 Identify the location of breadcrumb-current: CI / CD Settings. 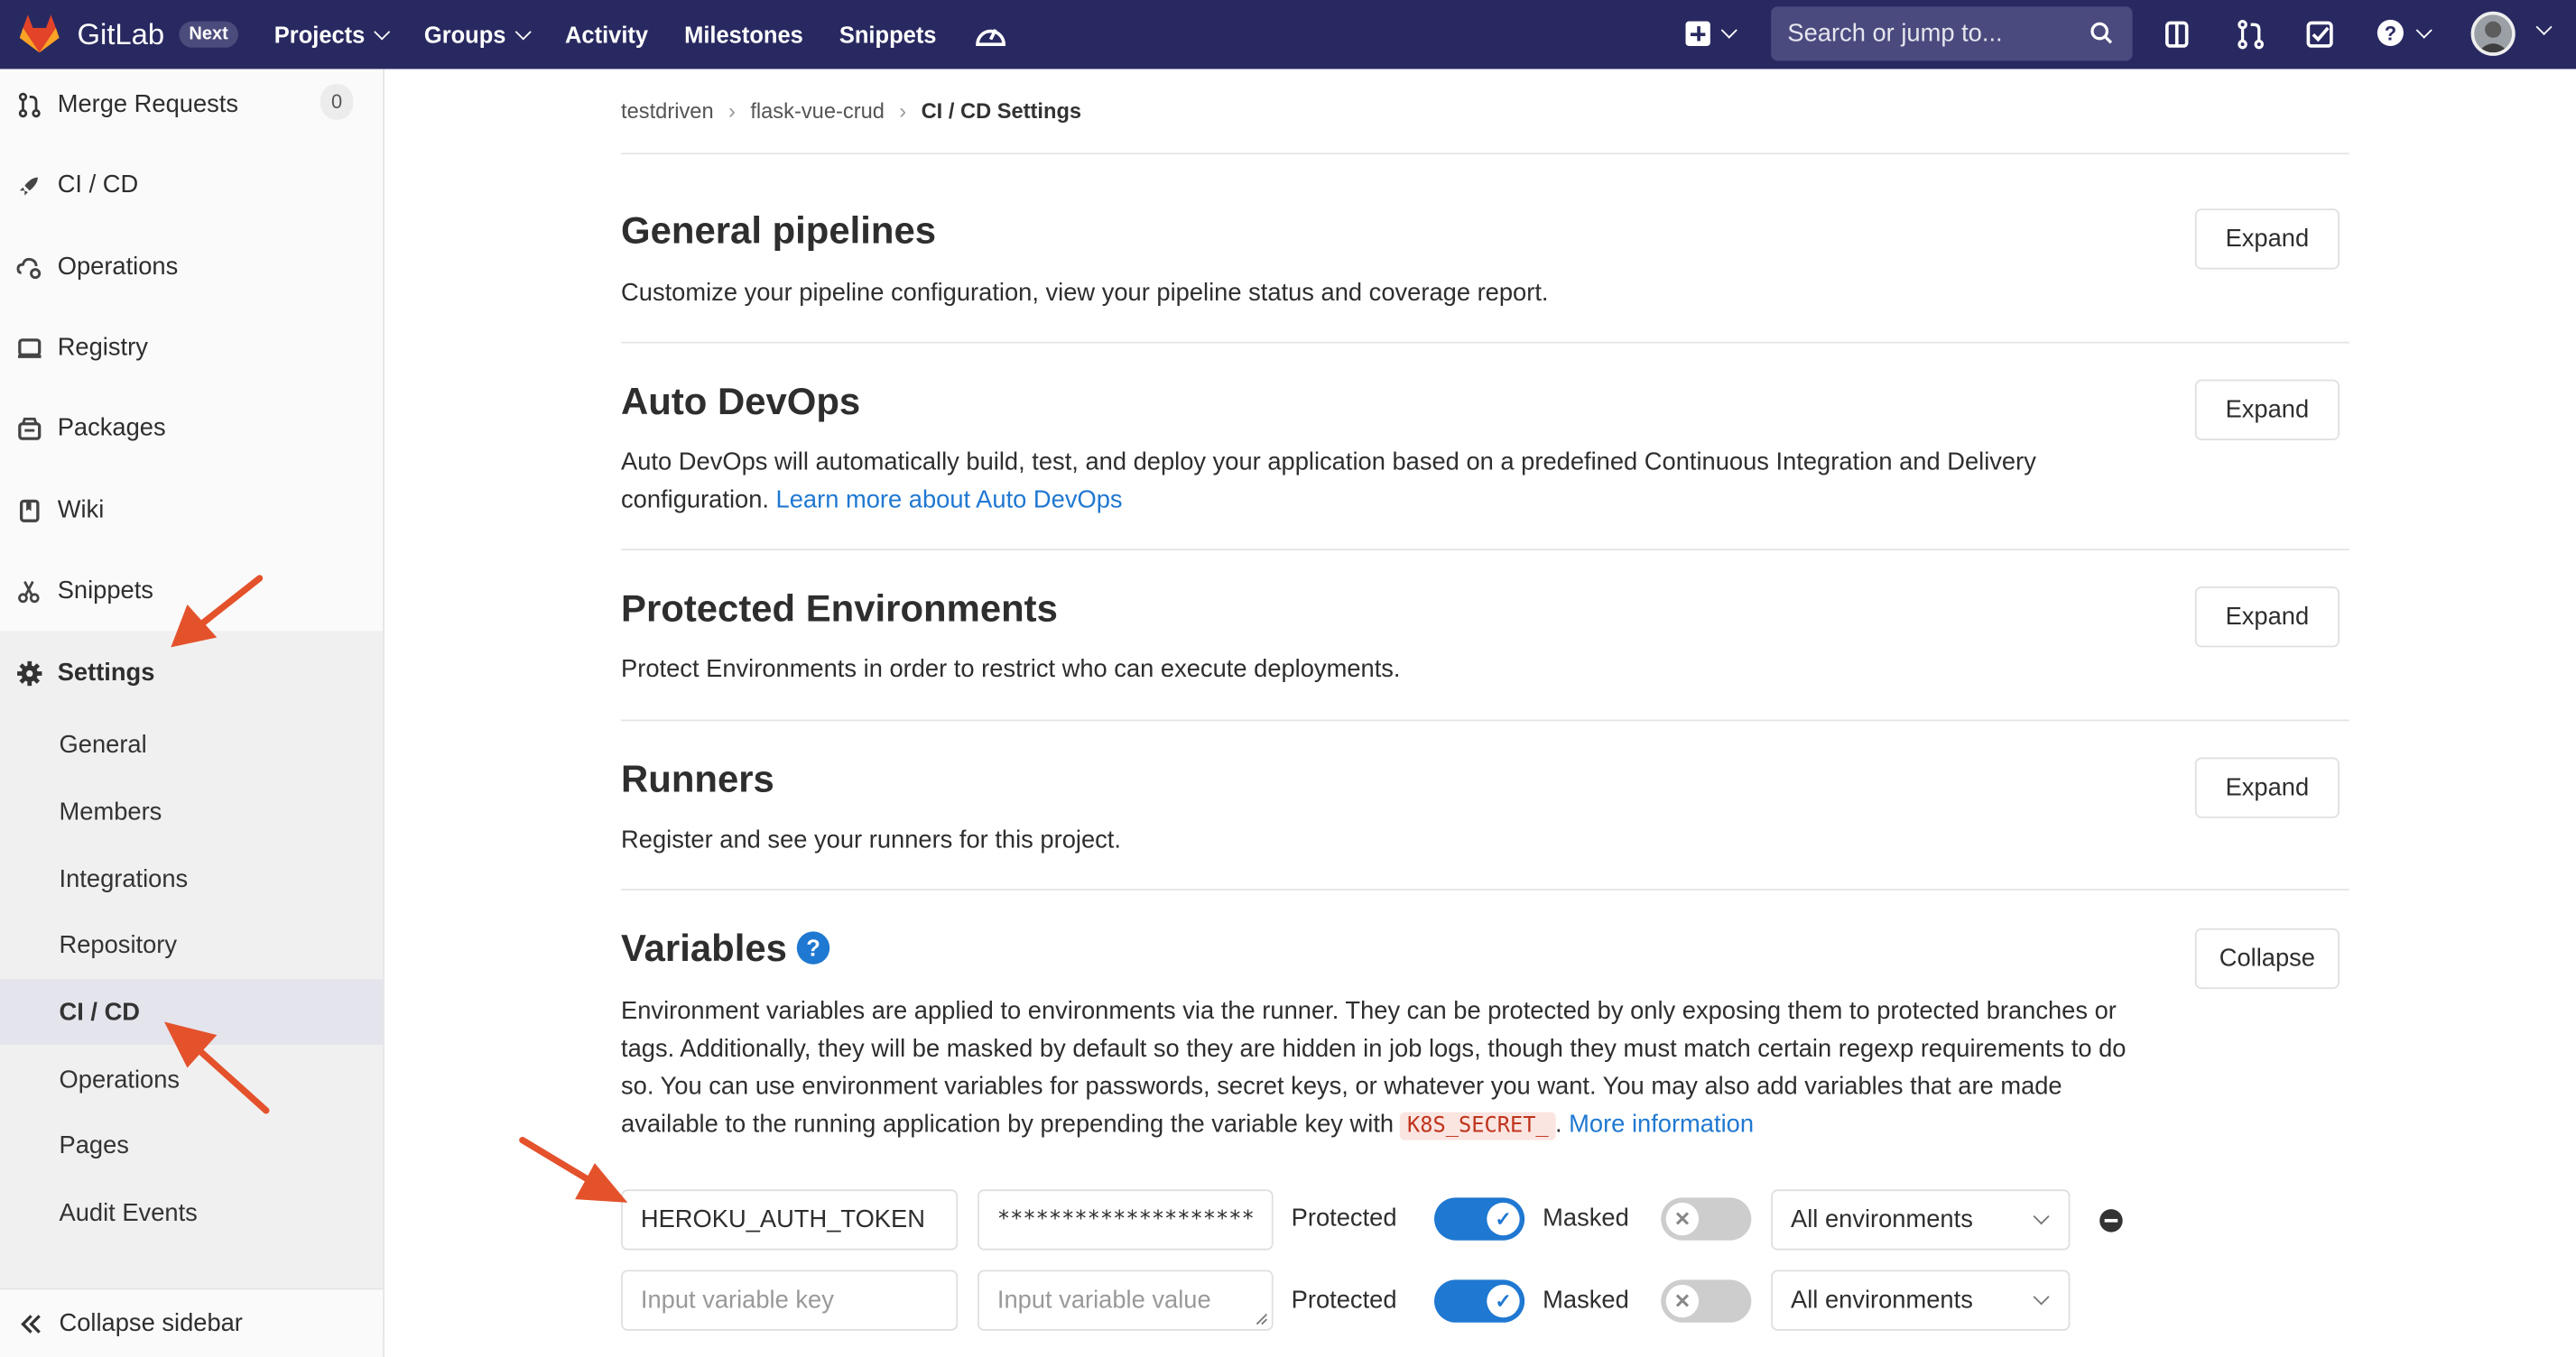
(1002, 110).